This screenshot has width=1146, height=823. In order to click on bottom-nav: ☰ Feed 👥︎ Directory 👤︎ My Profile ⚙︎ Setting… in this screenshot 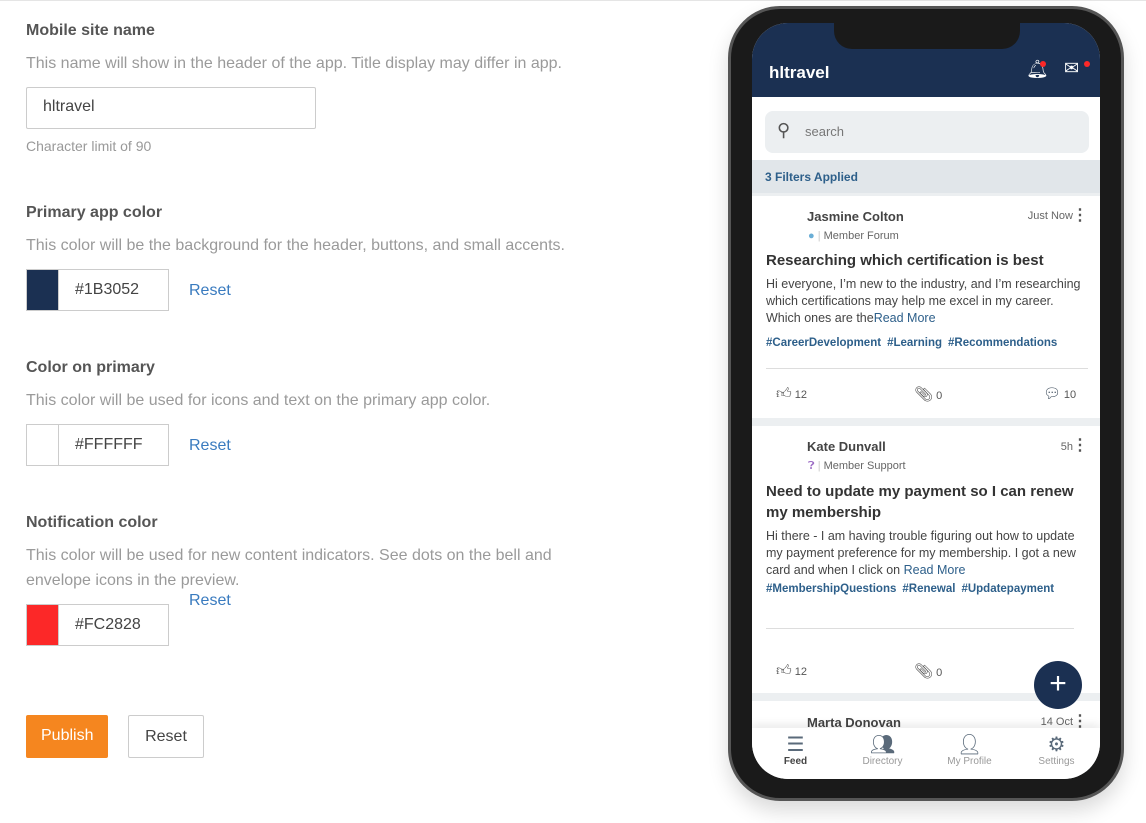, I will do `click(926, 753)`.